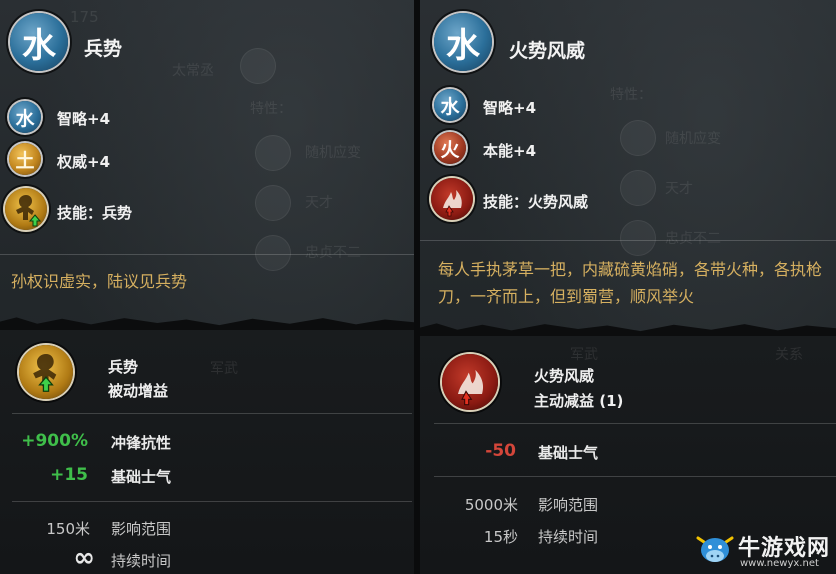  What do you see at coordinates (630, 283) in the screenshot?
I see `flavor-quote: 每人手执茅草一把，内藏硫黄焰硝，各带火种，各执枪刀，一齐而上，但到蜀营，顺风举火` at bounding box center [630, 283].